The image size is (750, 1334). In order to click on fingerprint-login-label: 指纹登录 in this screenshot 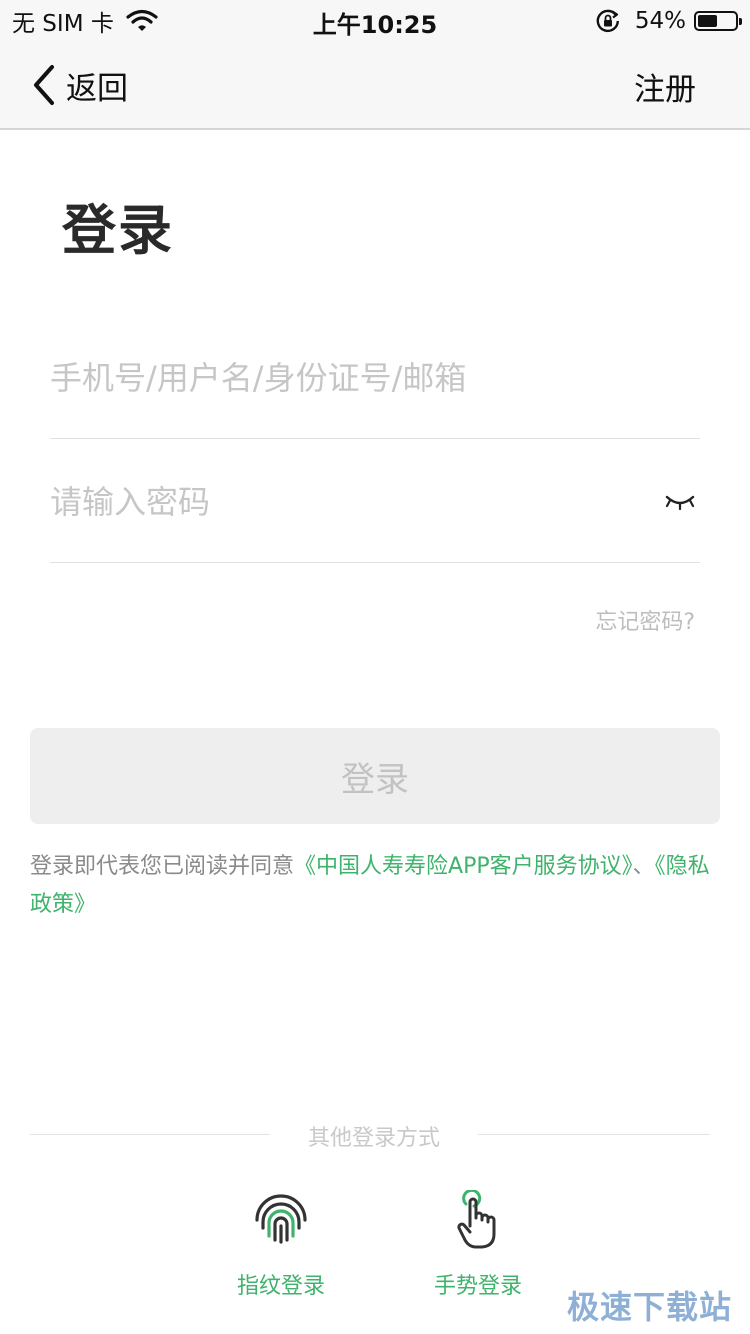, I will do `click(280, 1286)`.